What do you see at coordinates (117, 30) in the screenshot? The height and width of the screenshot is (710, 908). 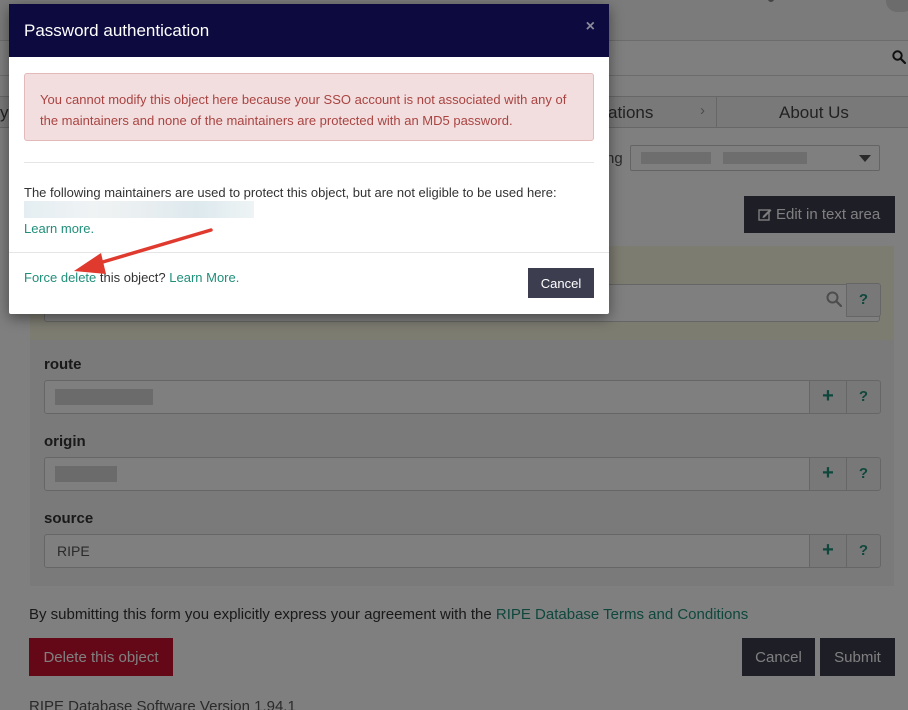 I see `modal-title: Password authentication` at bounding box center [117, 30].